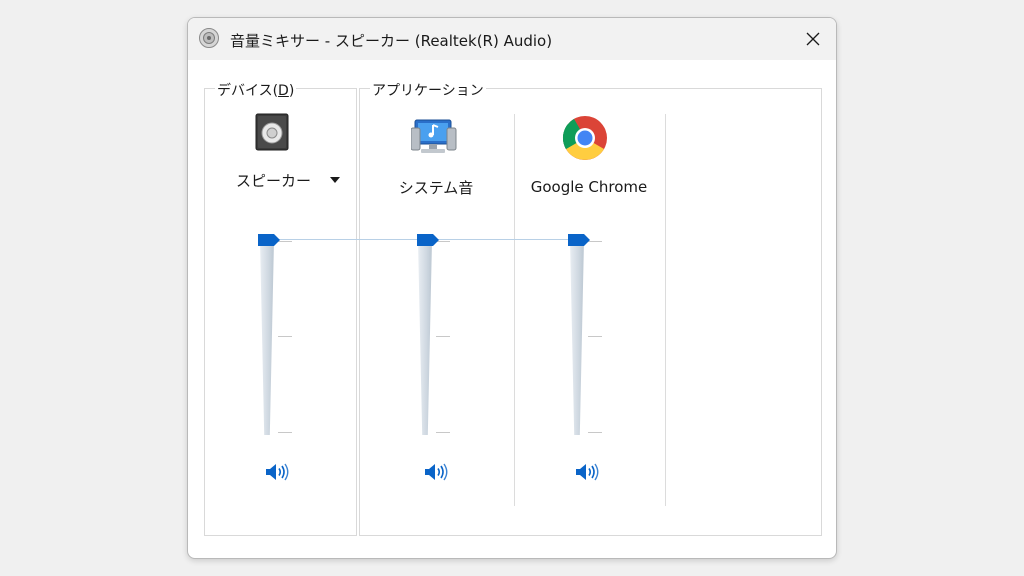 The image size is (1024, 576). What do you see at coordinates (589, 187) in the screenshot?
I see `app-name-google-chrome: Google Chrome` at bounding box center [589, 187].